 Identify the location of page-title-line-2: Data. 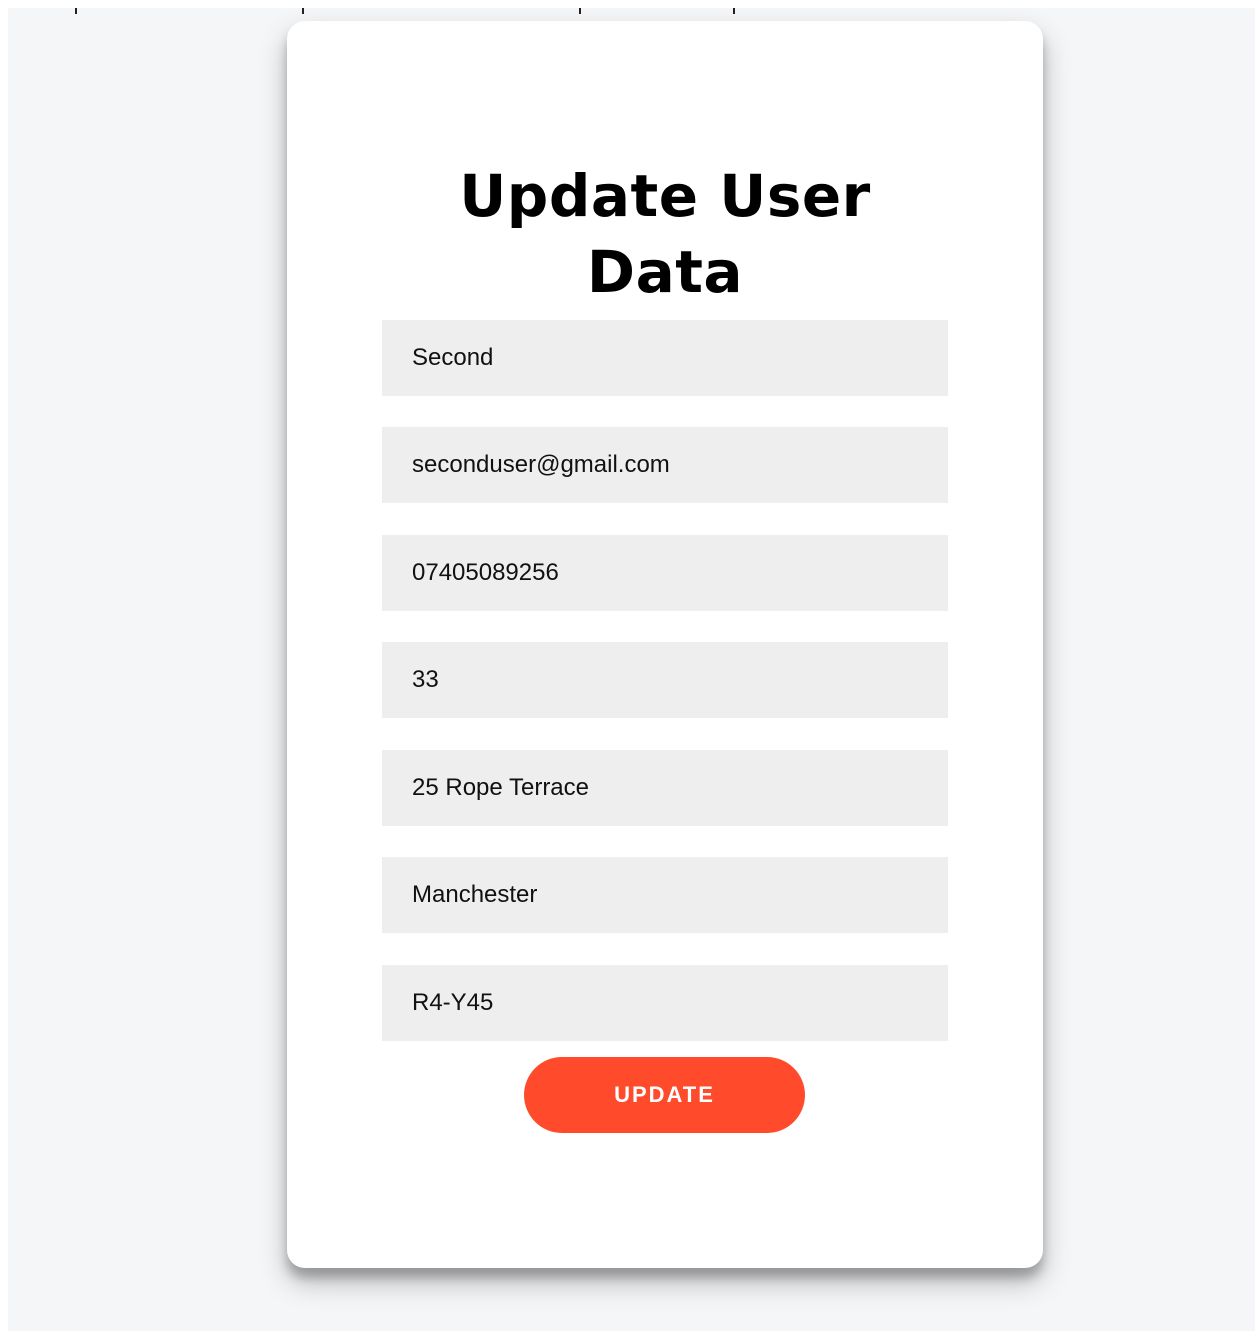
(665, 272).